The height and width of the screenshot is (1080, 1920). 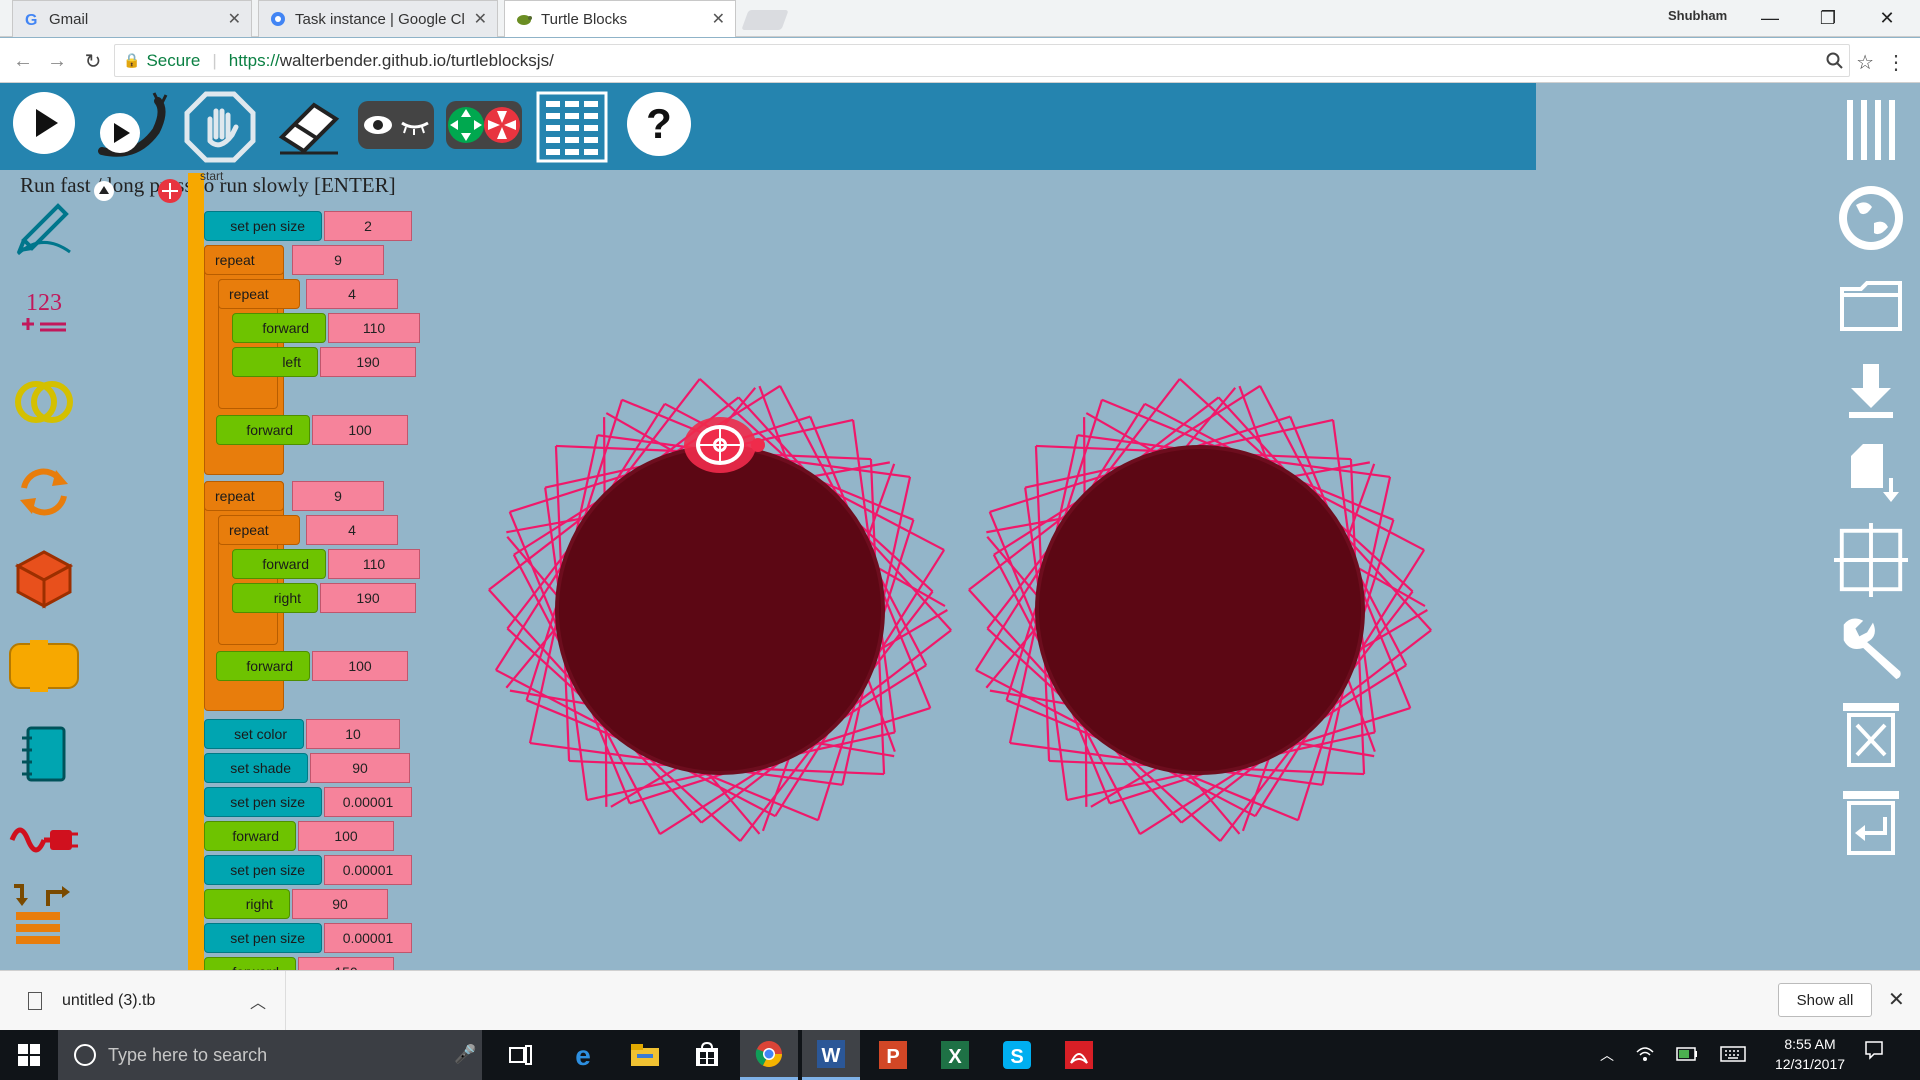 I want to click on number-palette-icon: 123, so click(x=44, y=314).